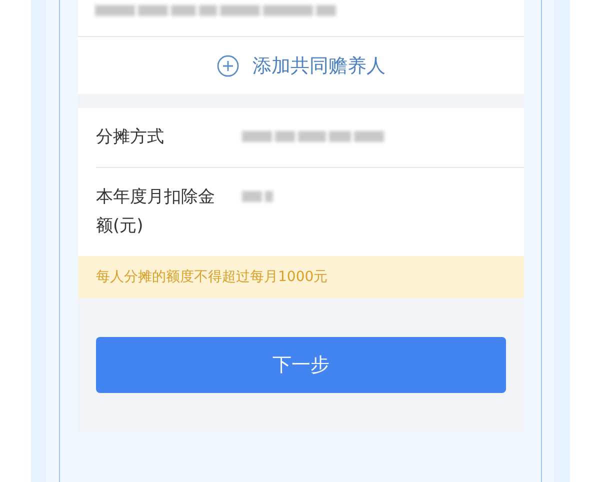 The width and height of the screenshot is (604, 482). I want to click on field-label: 分摊方式, so click(130, 137).